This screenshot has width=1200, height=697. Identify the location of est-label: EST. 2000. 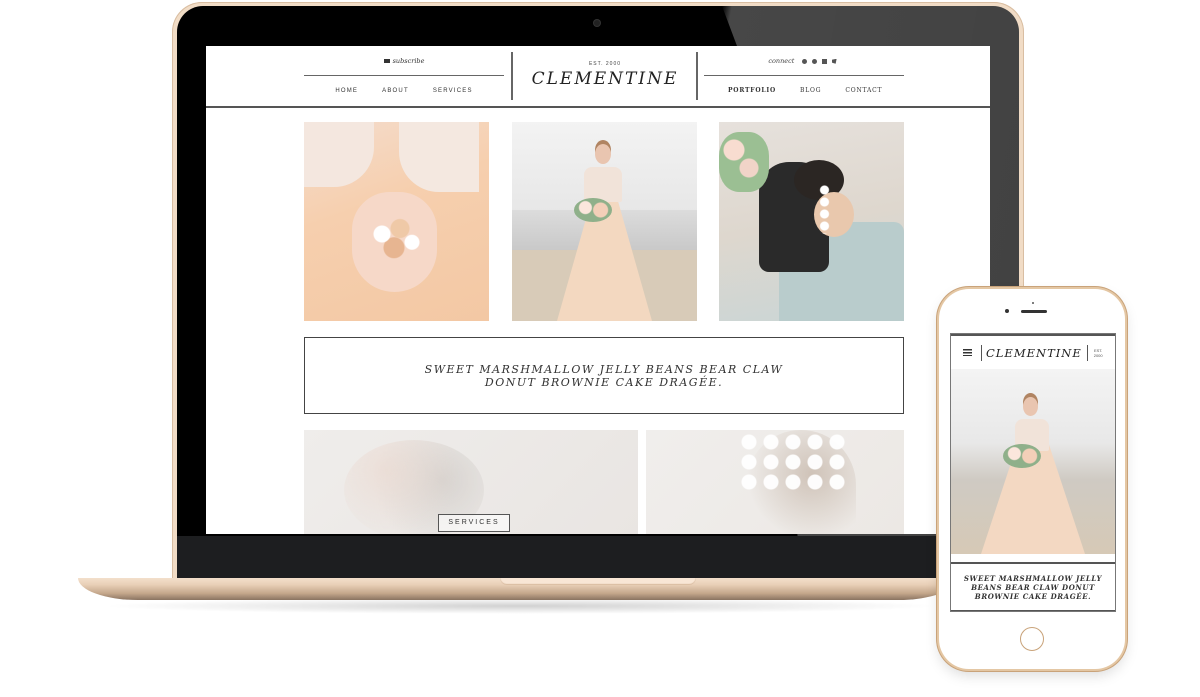
(605, 64).